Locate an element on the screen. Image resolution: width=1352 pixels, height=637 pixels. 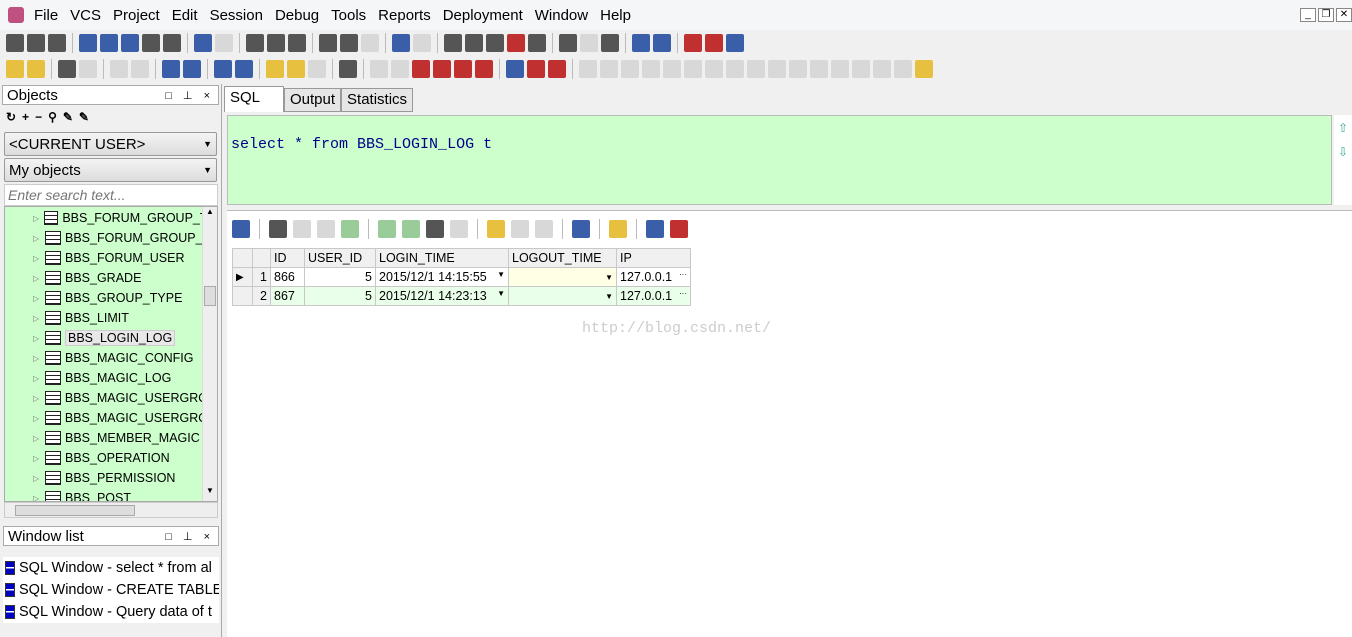
menu-help: Help is located at coordinates (615, 15).